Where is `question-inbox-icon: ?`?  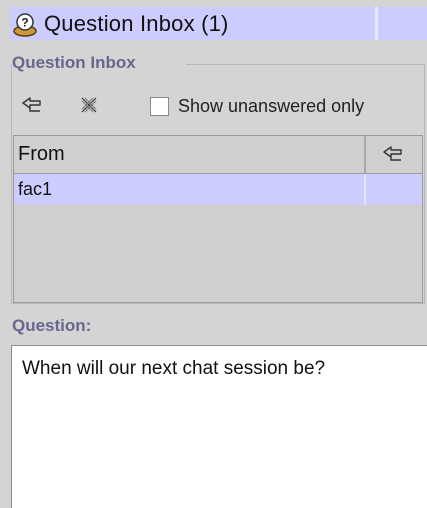
question-inbox-icon: ? is located at coordinates (25, 24).